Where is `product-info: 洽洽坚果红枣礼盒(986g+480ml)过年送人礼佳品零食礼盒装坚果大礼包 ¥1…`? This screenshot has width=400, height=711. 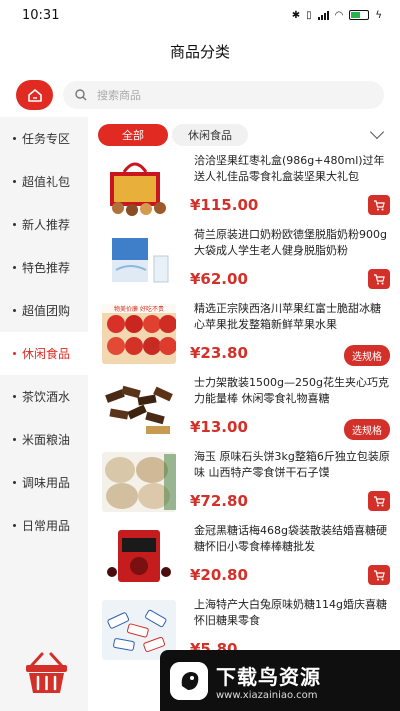 product-info: 洽洽坚果红枣礼盒(986g+480ml)过年送人礼佳品零食礼盒装坚果大礼包 ¥1… is located at coordinates (283, 190).